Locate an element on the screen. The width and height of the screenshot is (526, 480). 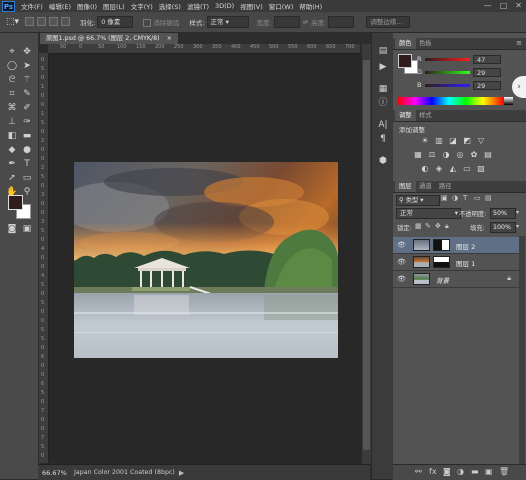
fill-dropdown-icon: ▾ is located at coordinates (517, 226).